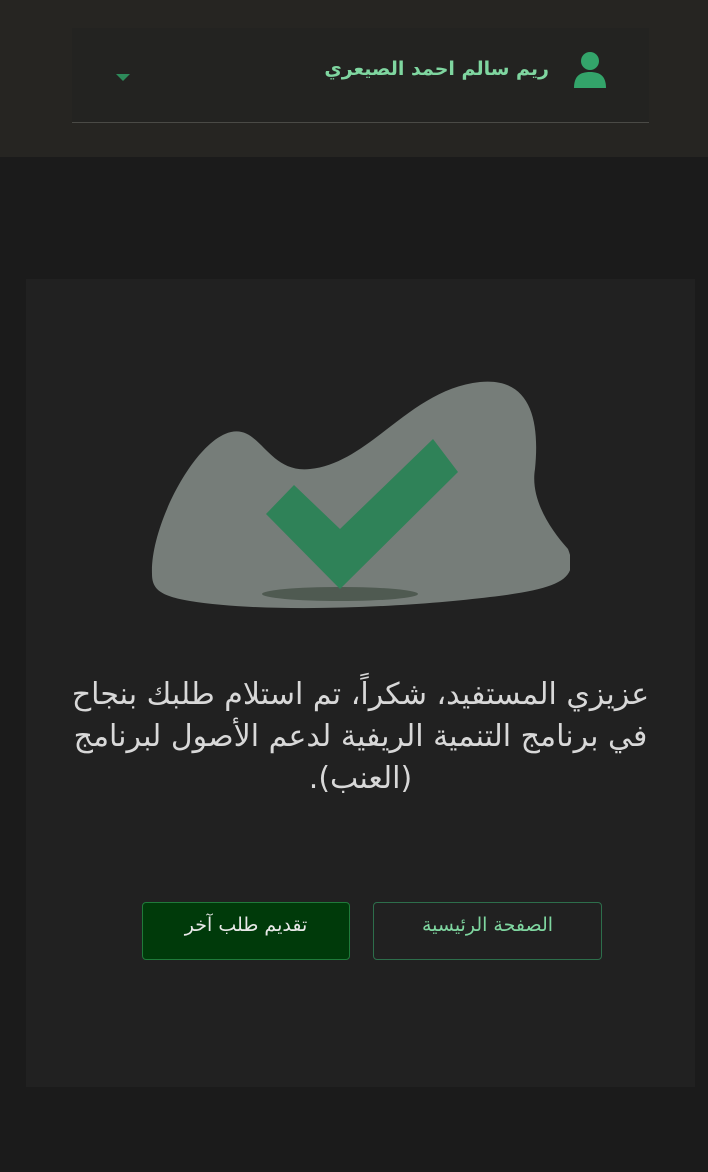 This screenshot has width=708, height=1172. What do you see at coordinates (123, 77) in the screenshot?
I see `chevron-down-icon` at bounding box center [123, 77].